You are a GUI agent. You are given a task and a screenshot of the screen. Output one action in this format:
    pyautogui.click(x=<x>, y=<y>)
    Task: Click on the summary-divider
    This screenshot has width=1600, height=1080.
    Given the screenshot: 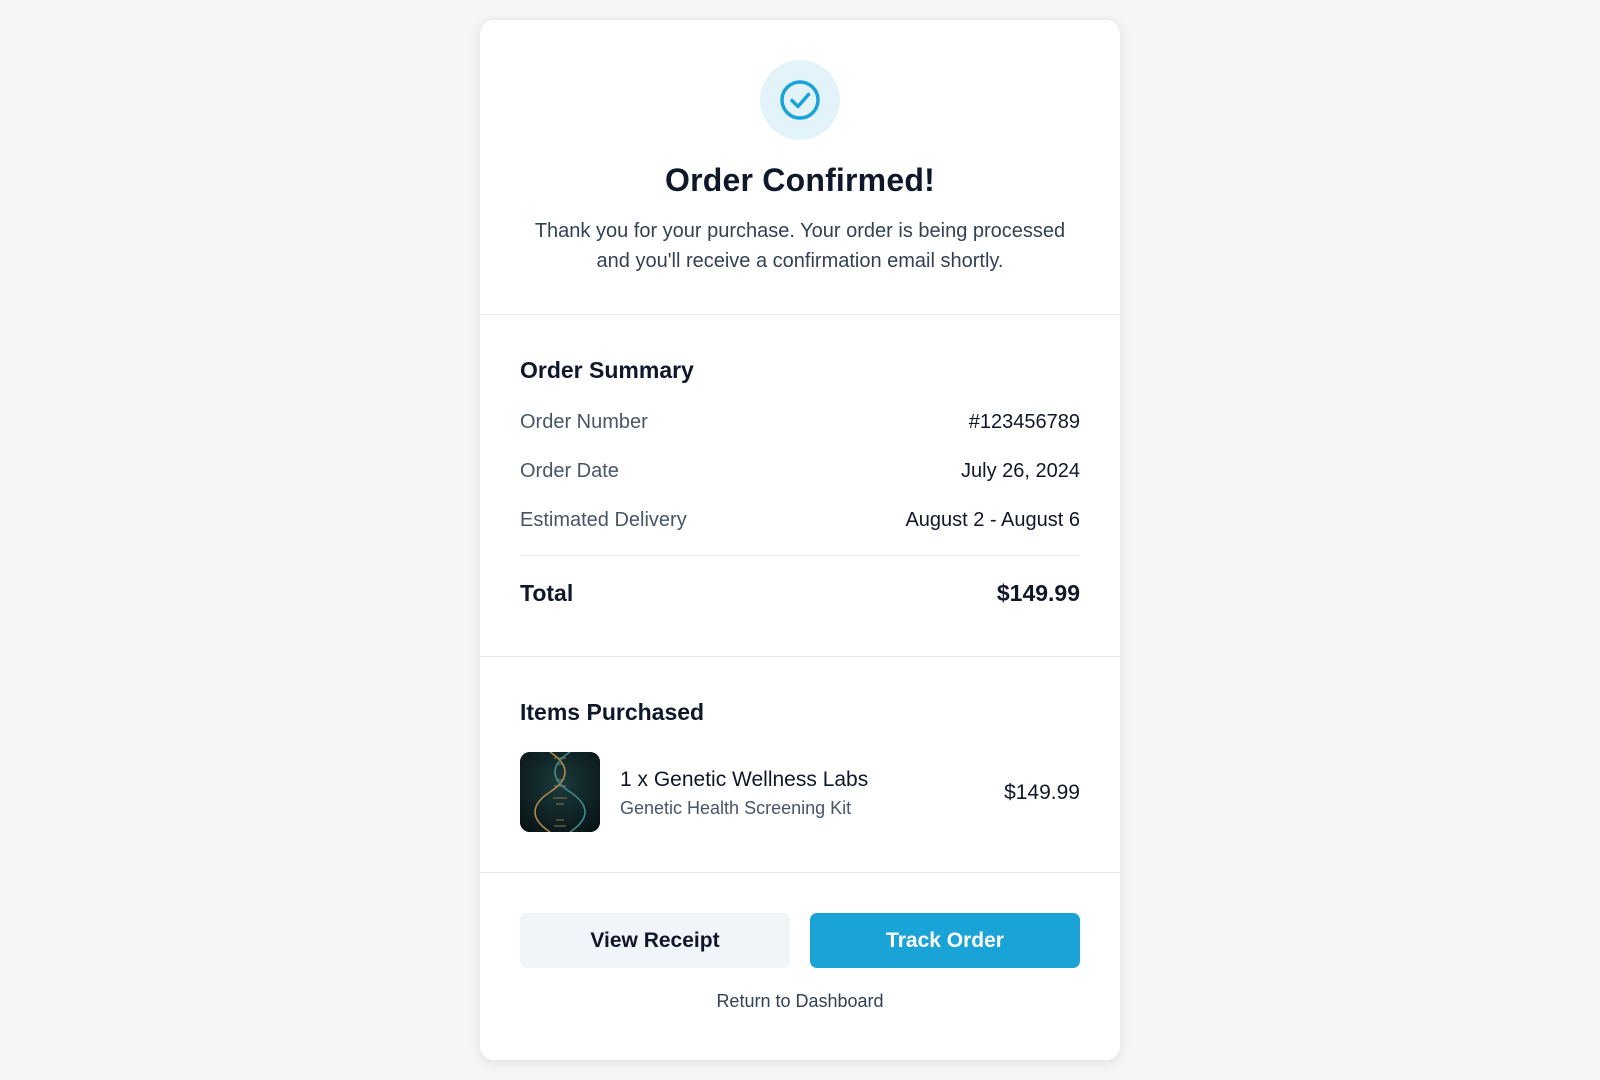 What is the action you would take?
    pyautogui.click(x=800, y=555)
    